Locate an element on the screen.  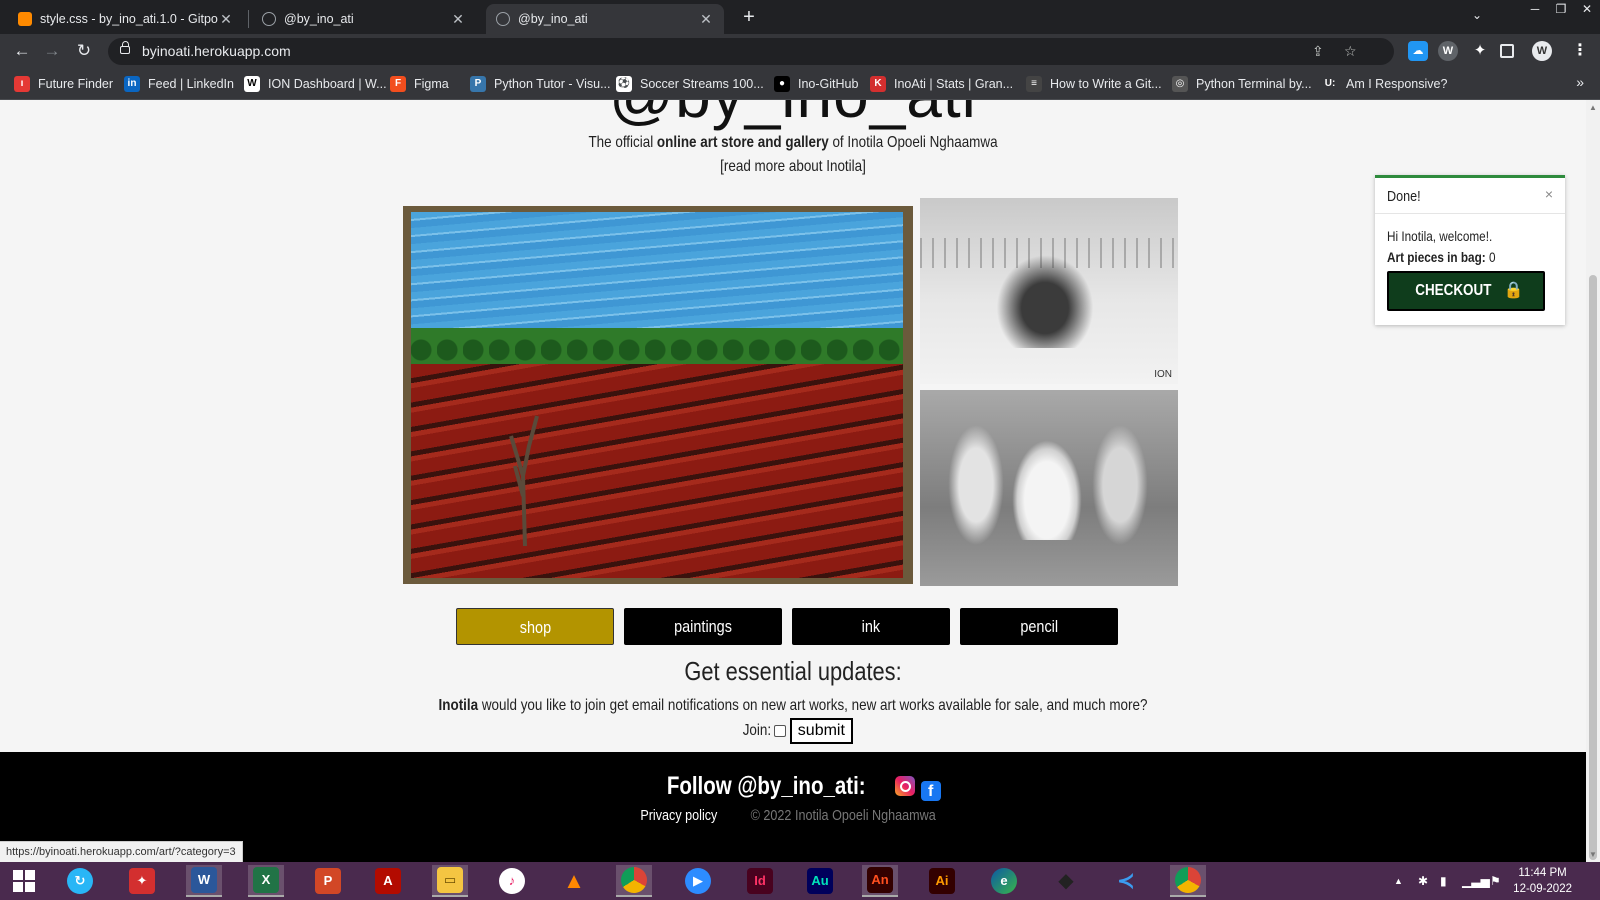
bookmark-favicon-icon: ≡ is located at coordinates (1034, 84).